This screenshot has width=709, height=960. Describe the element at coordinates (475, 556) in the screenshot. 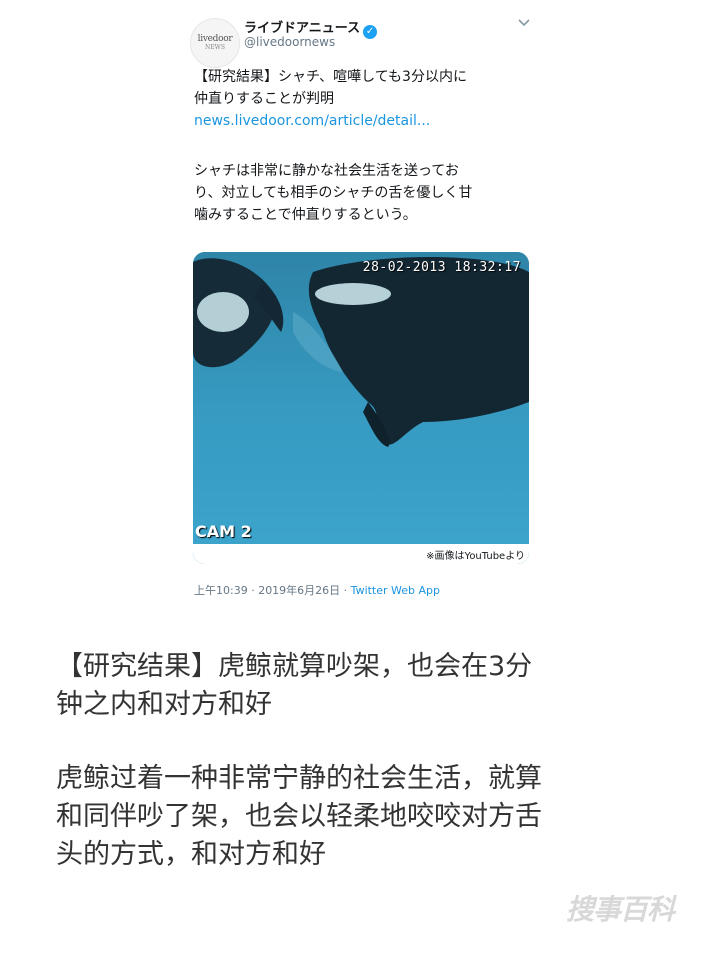

I see `media-credit: ※画像はYouTubeより` at that location.